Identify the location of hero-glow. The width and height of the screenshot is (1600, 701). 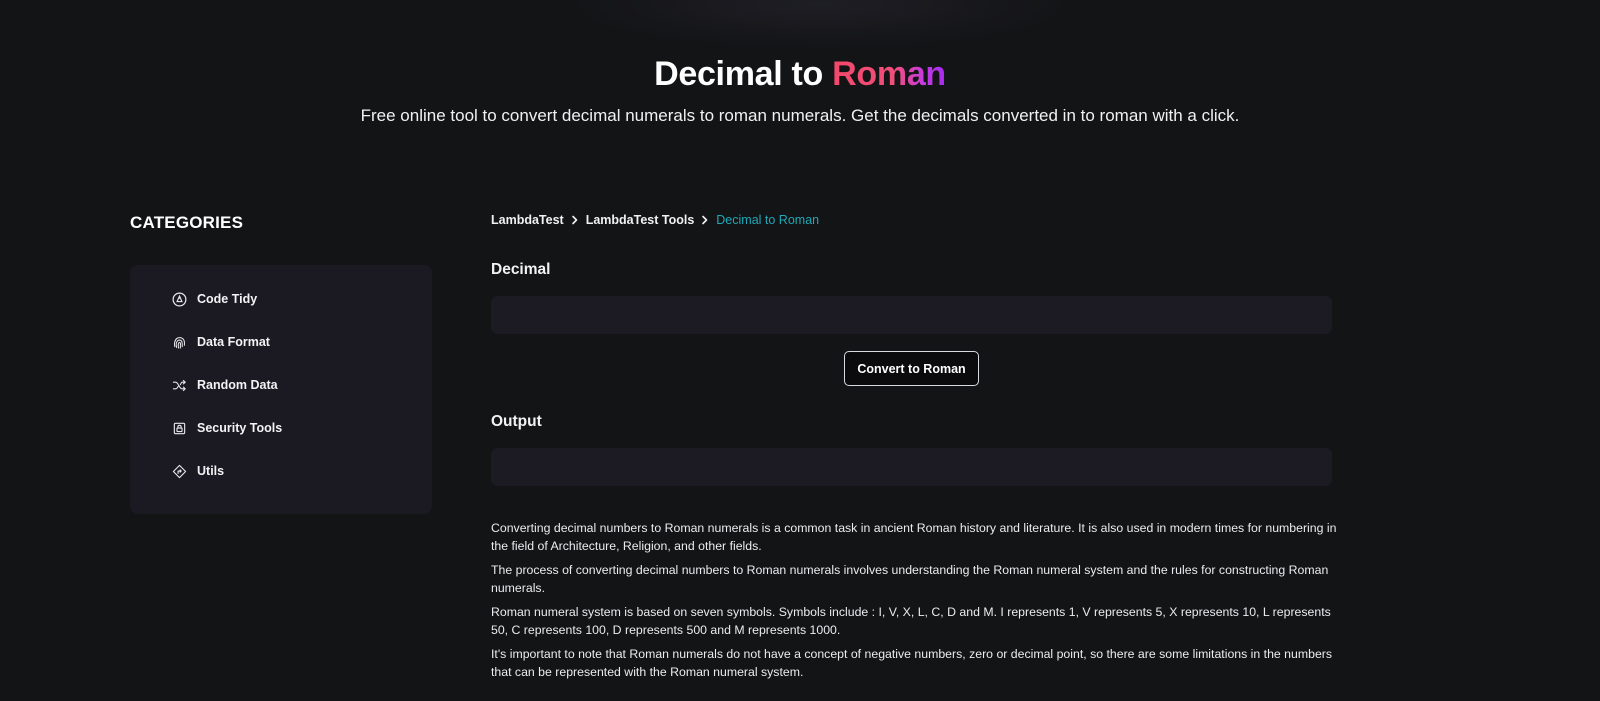
(820, 25).